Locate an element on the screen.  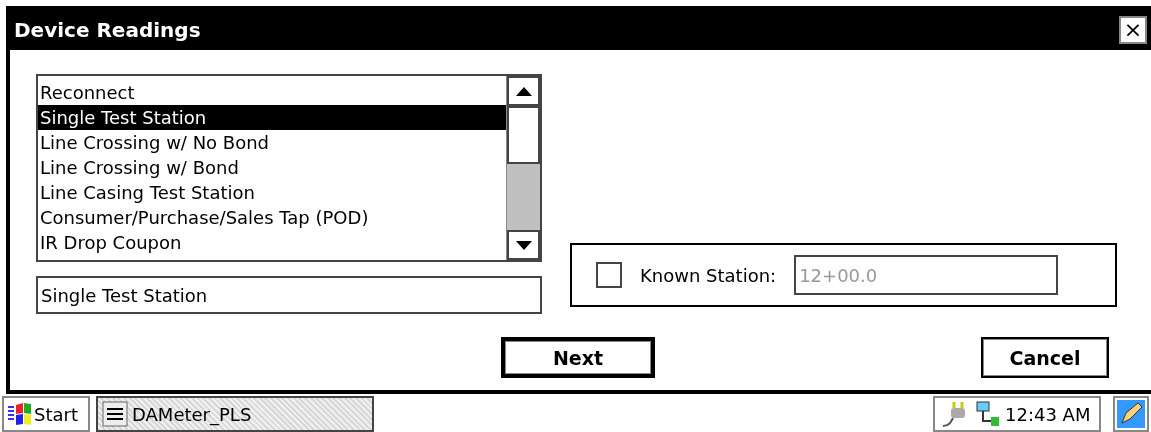
list-item: IR Drop Coupon is located at coordinates (272, 242).